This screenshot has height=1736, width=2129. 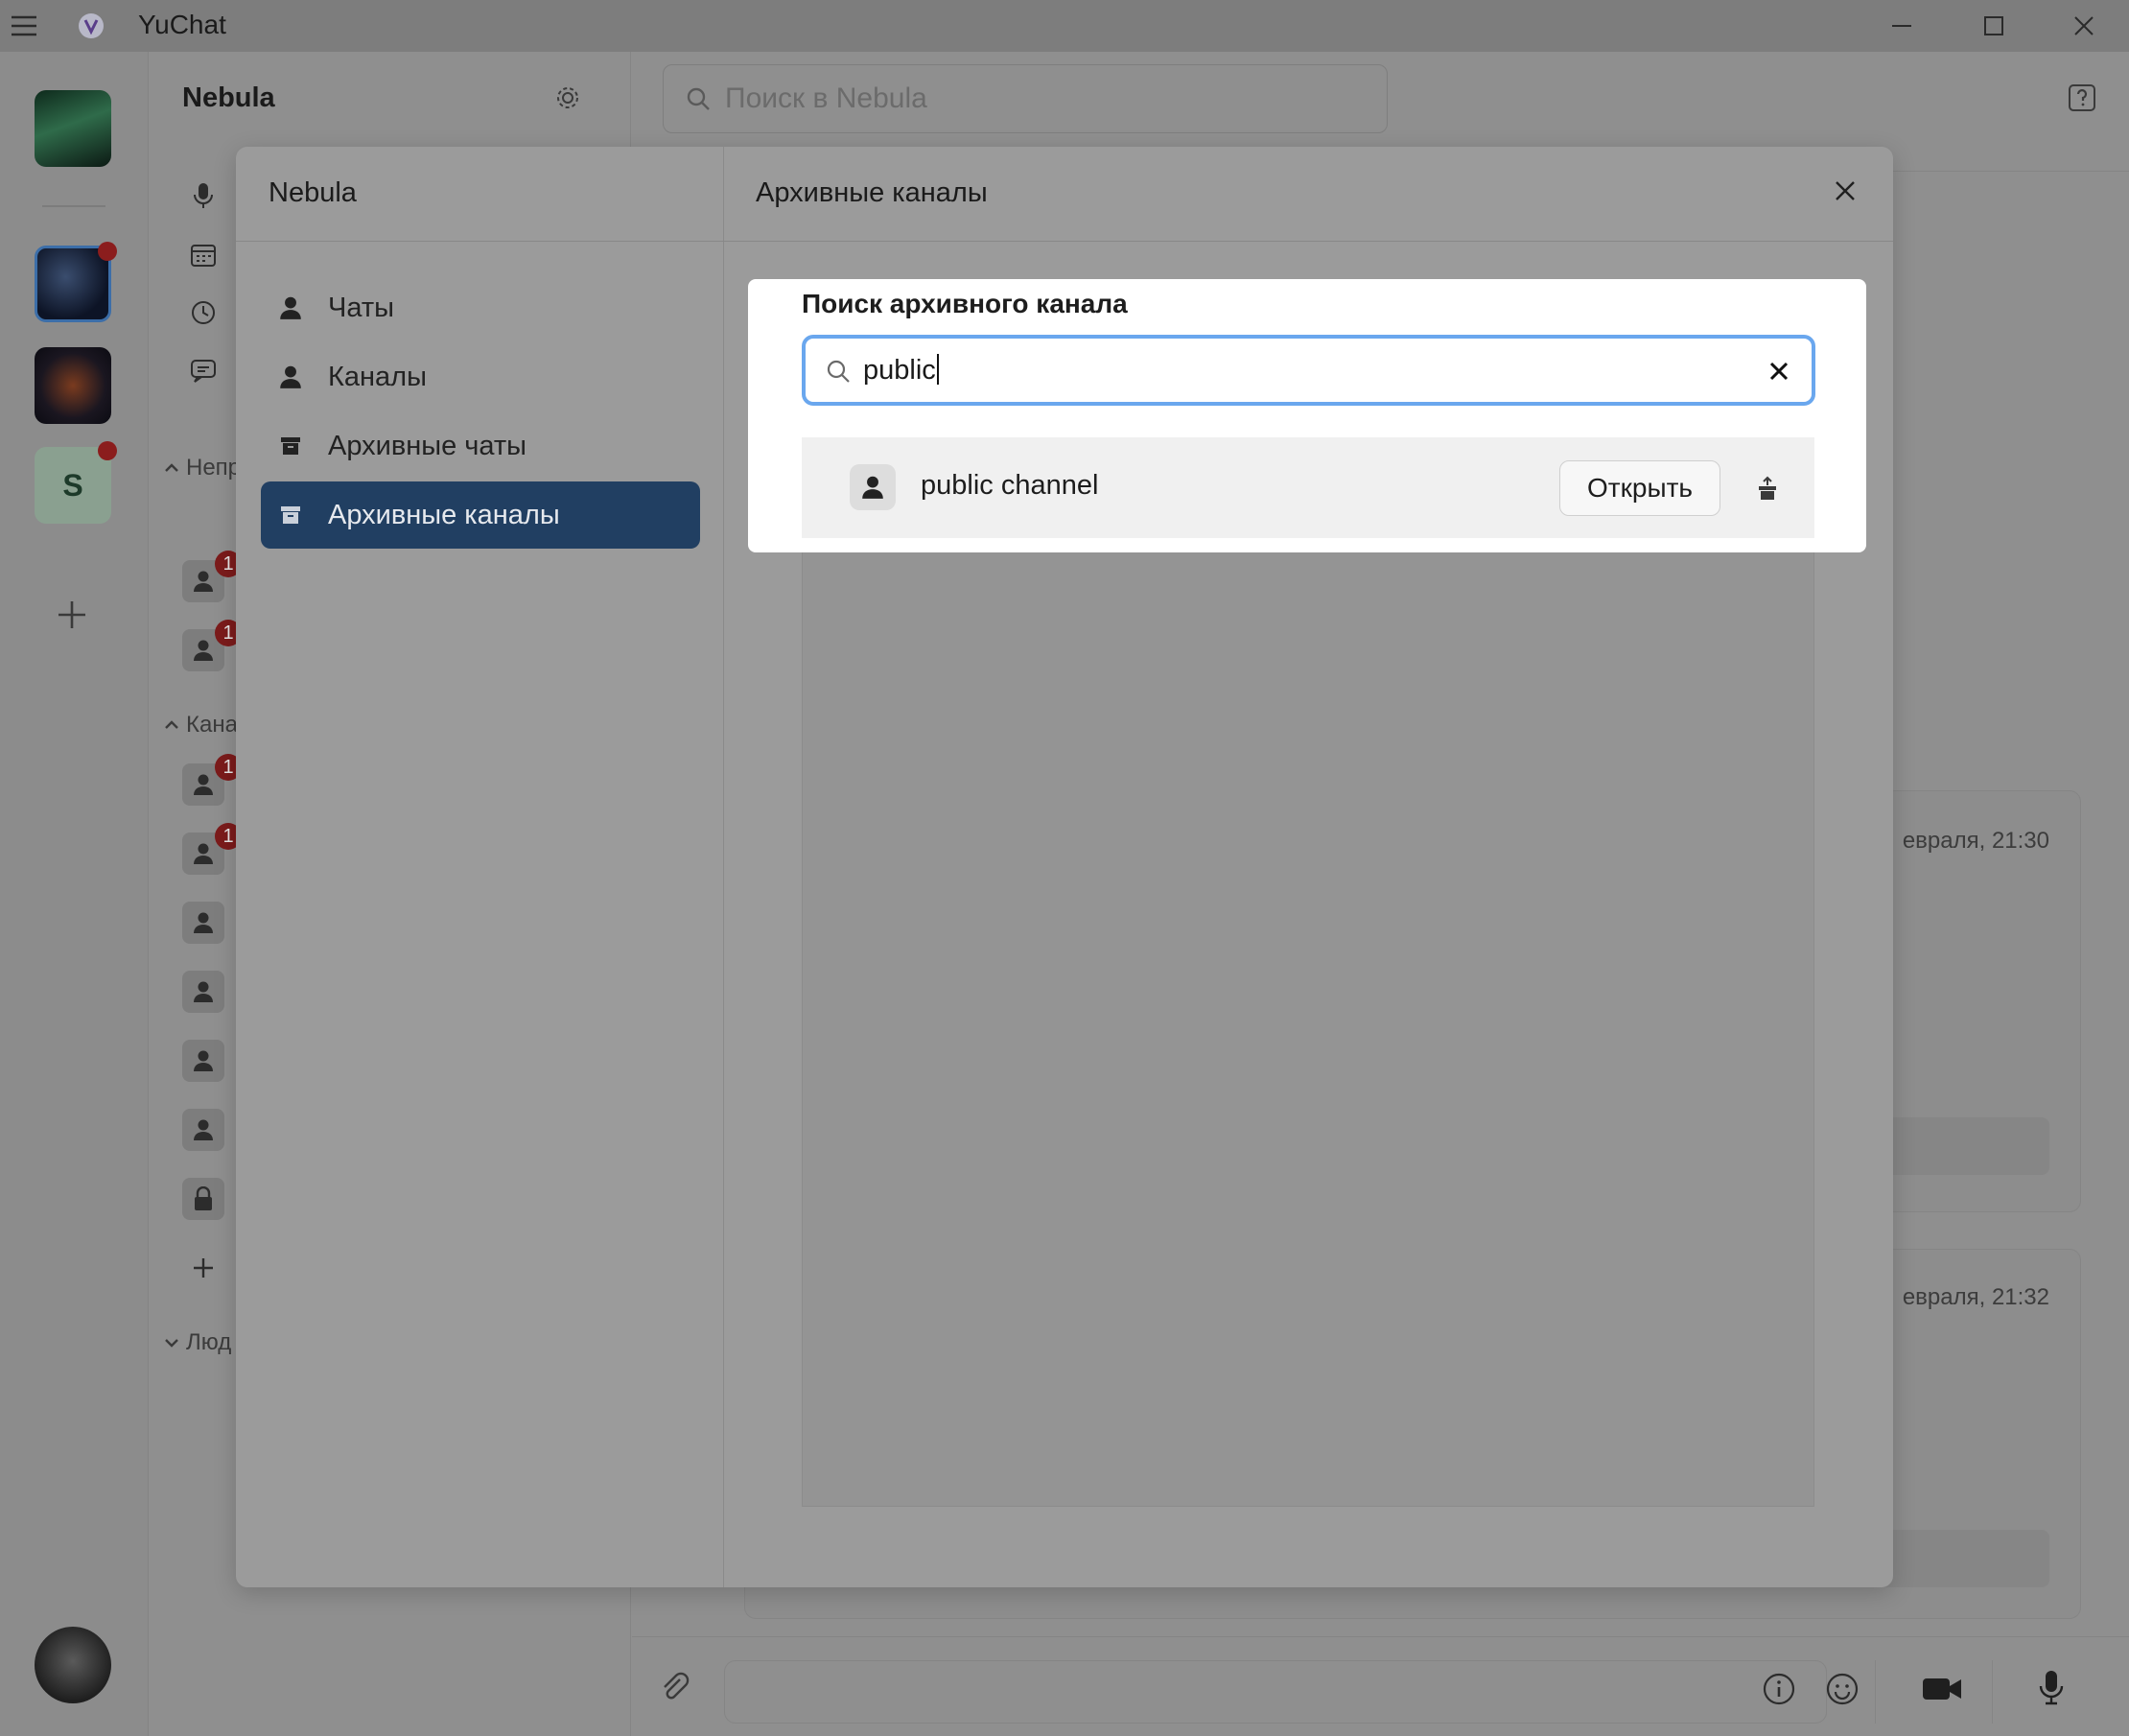 What do you see at coordinates (74, 894) in the screenshot?
I see `servers-rail: S` at bounding box center [74, 894].